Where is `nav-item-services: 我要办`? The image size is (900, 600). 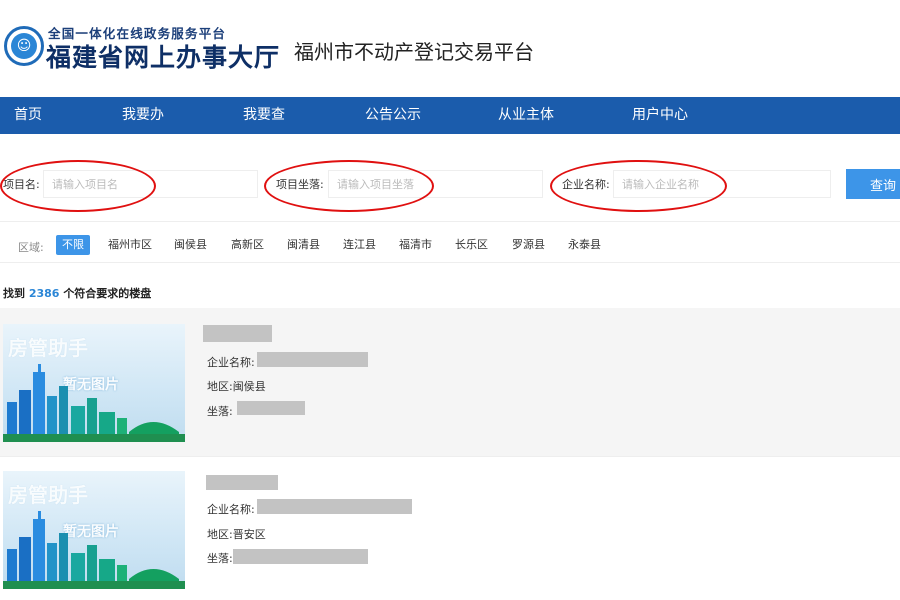 nav-item-services: 我要办 is located at coordinates (143, 115).